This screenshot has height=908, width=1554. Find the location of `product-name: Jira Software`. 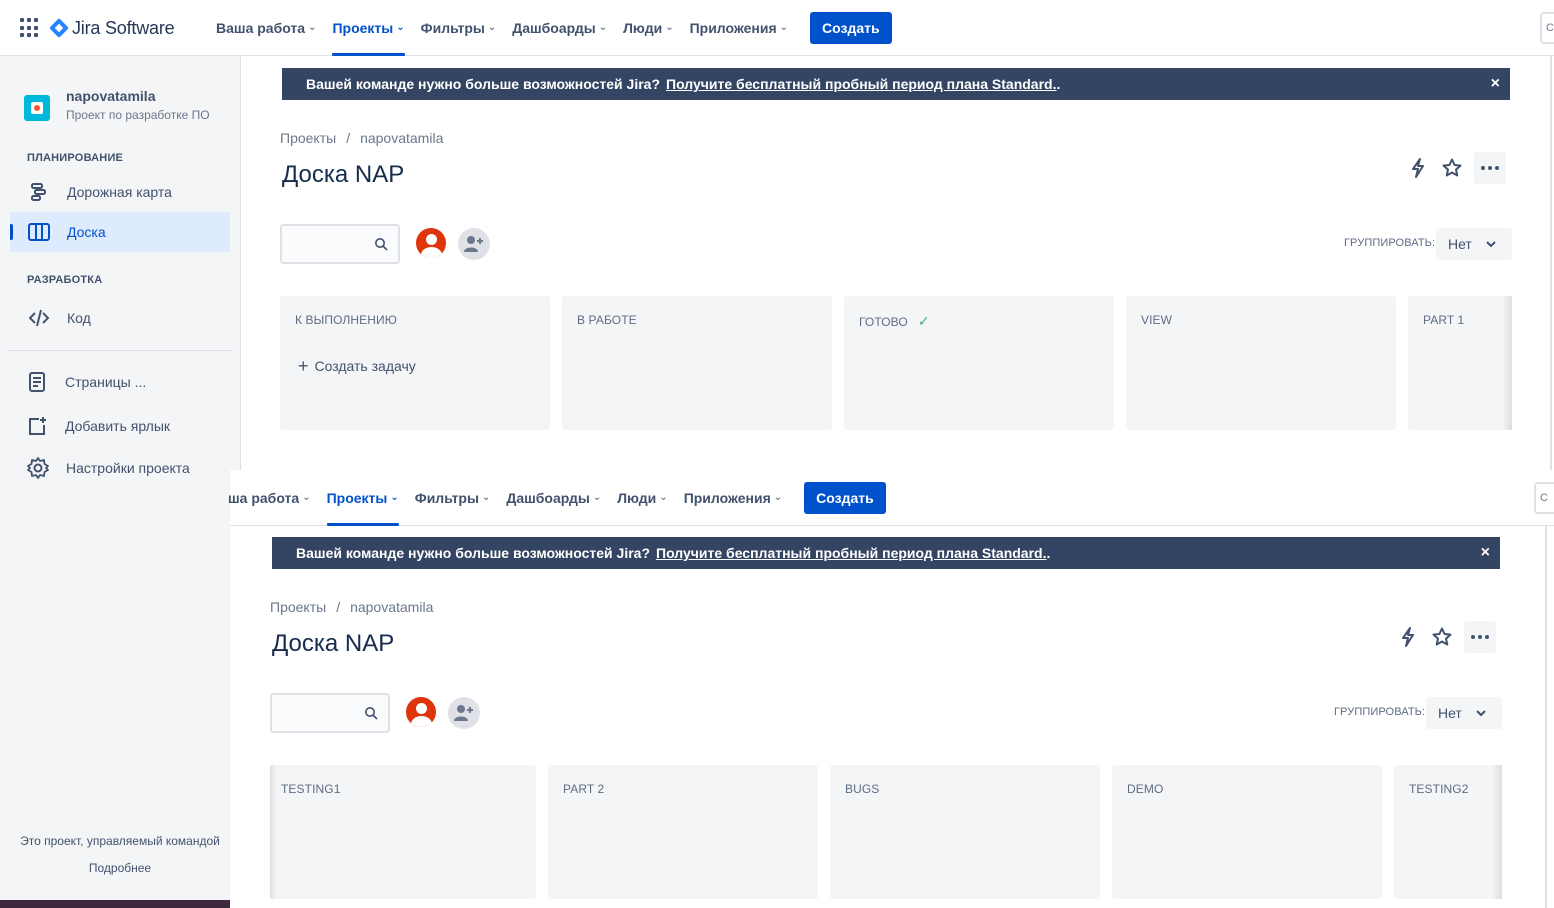

product-name: Jira Software is located at coordinates (123, 27).